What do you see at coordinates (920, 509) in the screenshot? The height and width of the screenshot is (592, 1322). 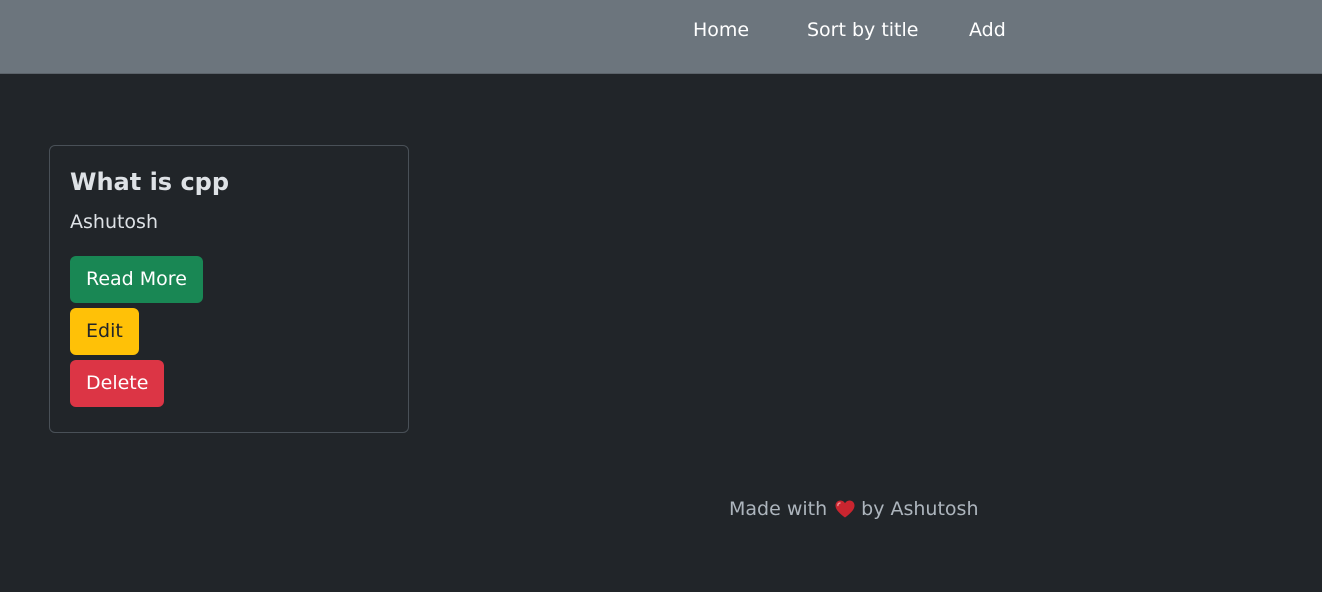 I see `footer-suffix: by Ashutosh` at bounding box center [920, 509].